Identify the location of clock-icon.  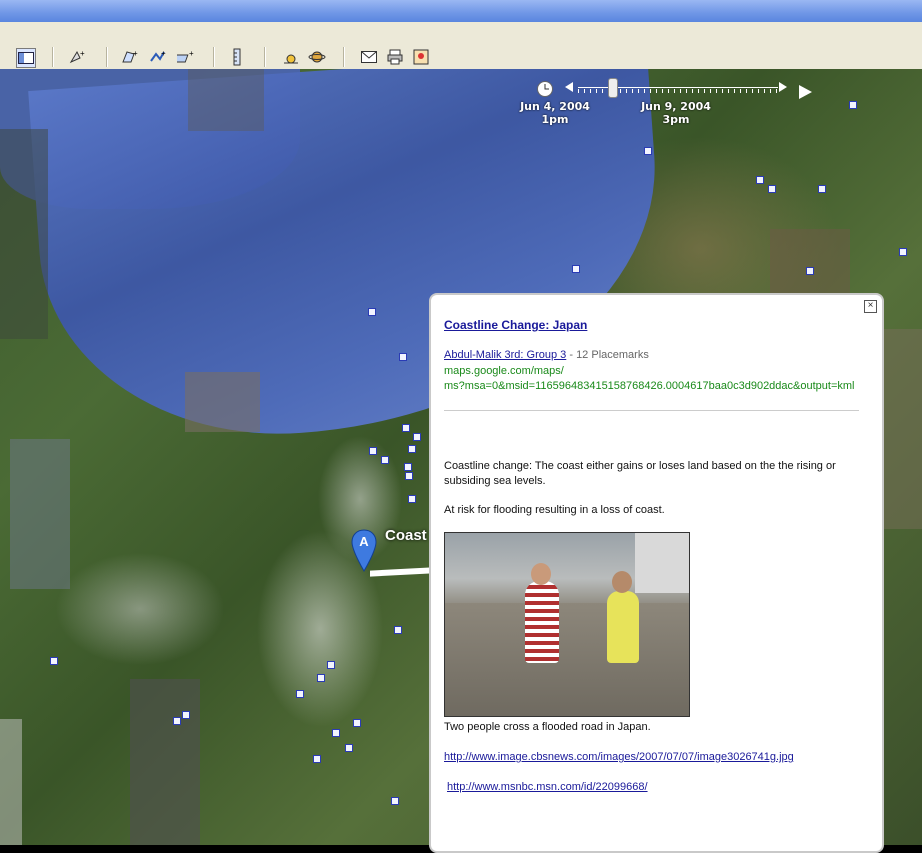
(545, 89).